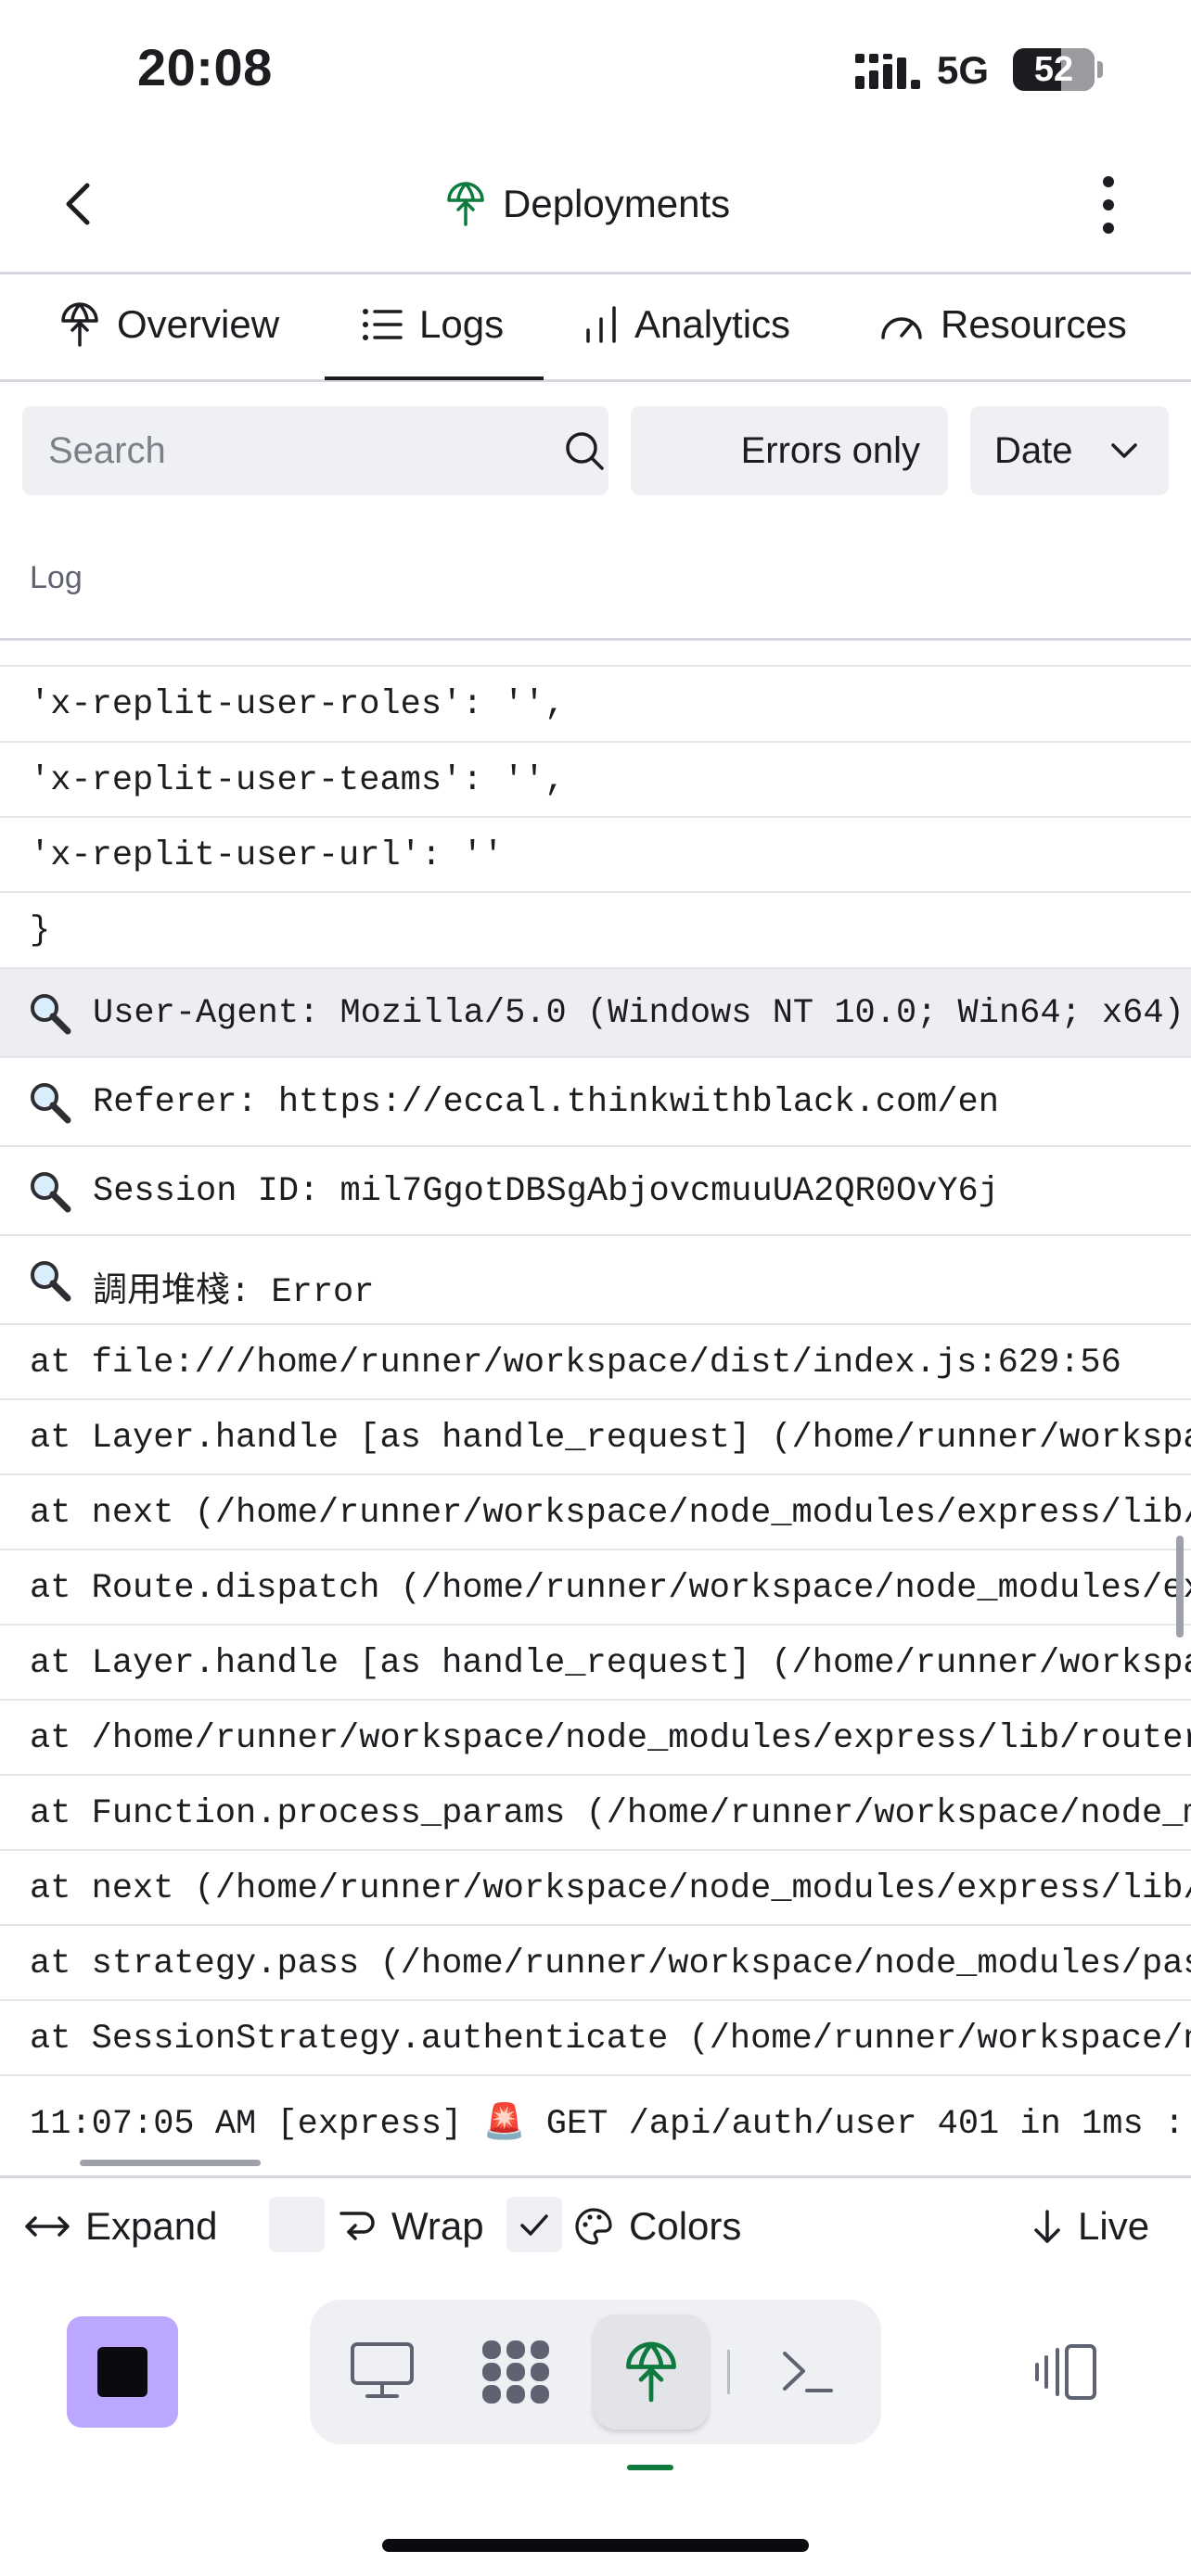  Describe the element at coordinates (686, 2226) in the screenshot. I see `colors-label: Colors` at that location.